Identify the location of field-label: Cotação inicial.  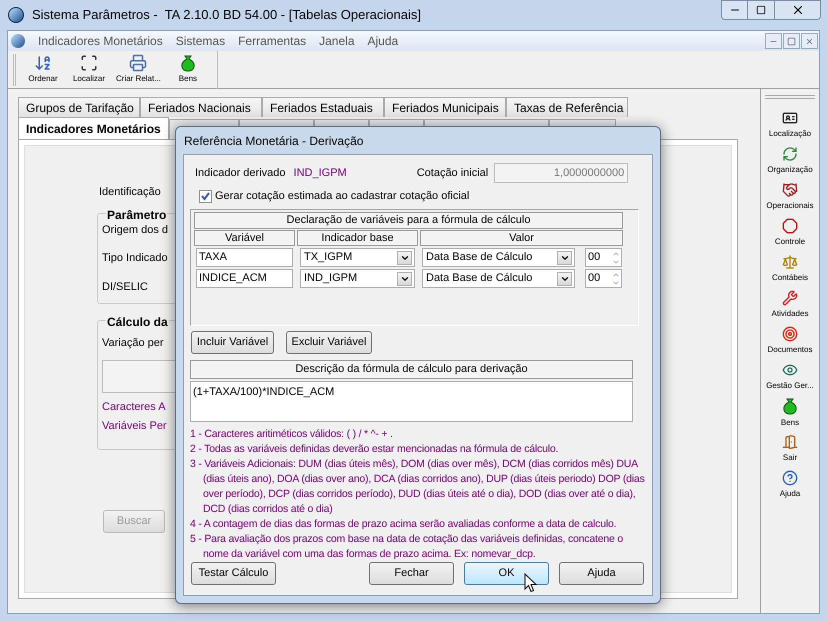
(452, 173).